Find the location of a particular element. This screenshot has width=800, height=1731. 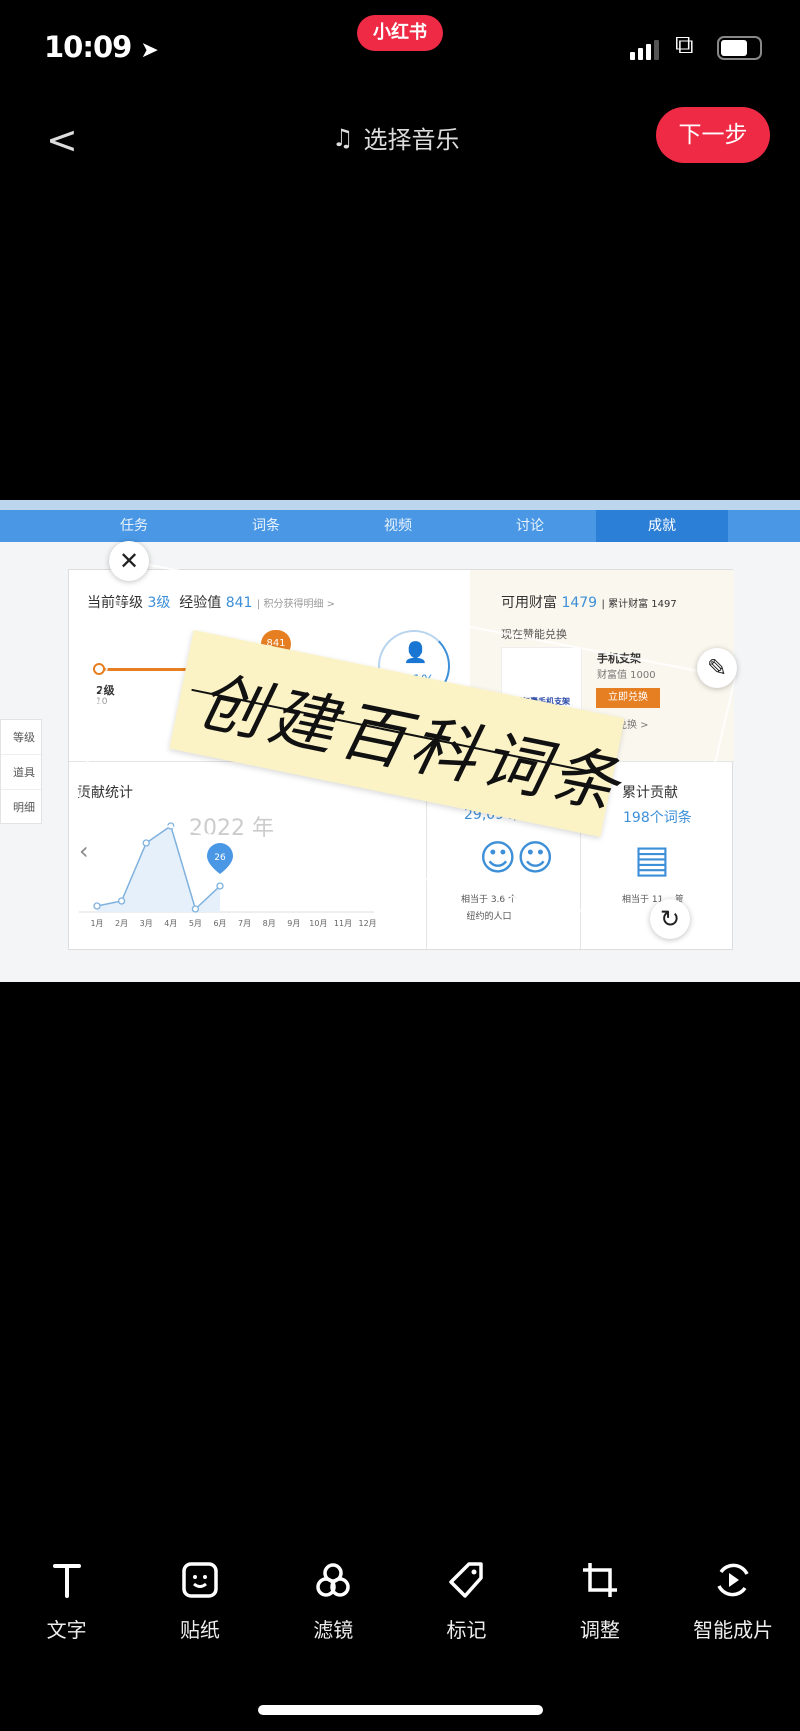

edit-sticker-button: ✎ is located at coordinates (717, 668).